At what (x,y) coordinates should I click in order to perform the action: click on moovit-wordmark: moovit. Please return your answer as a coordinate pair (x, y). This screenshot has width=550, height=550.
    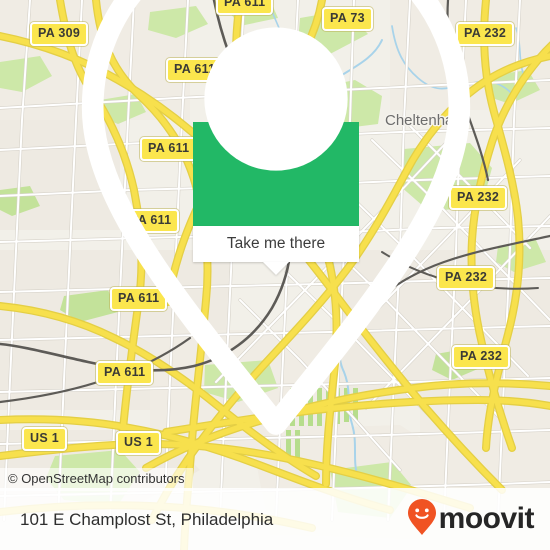
    Looking at the image, I should click on (486, 518).